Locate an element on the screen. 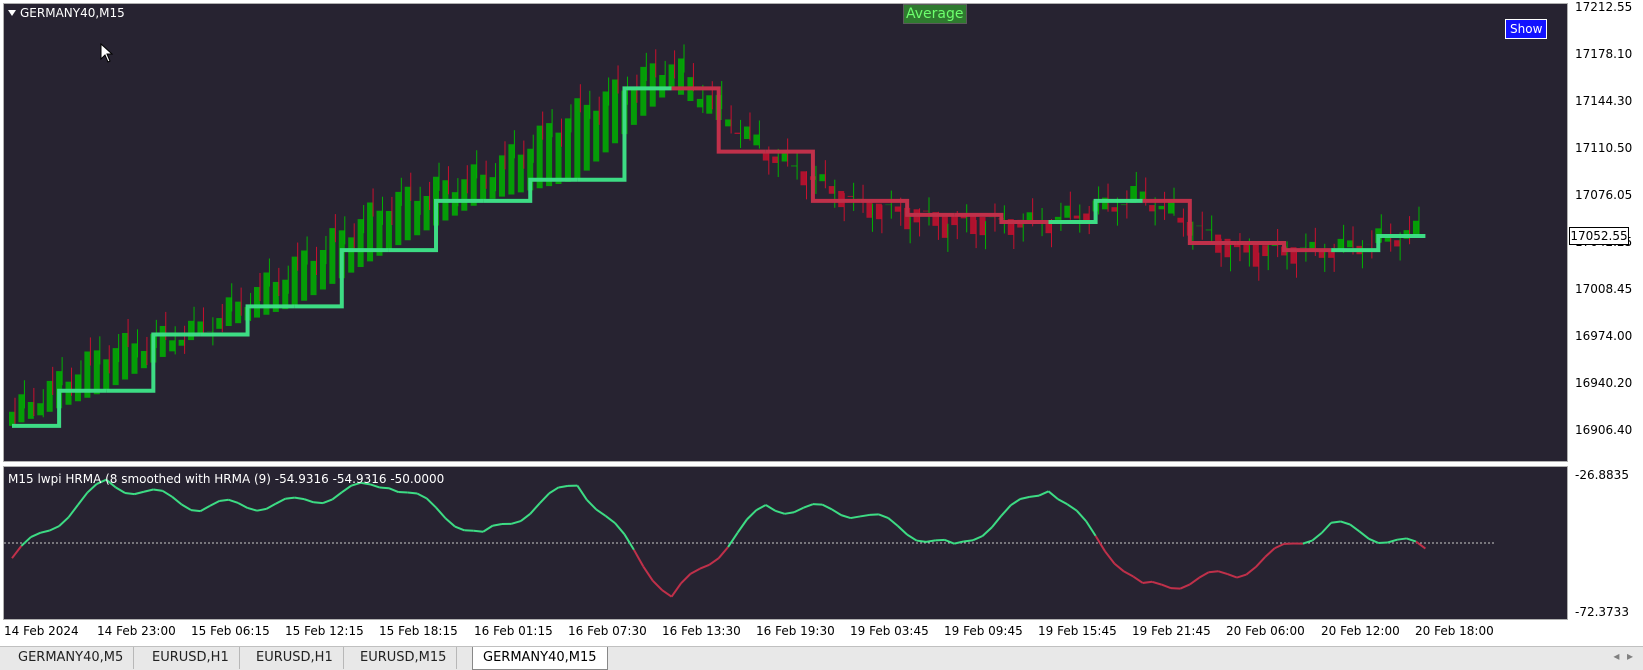 This screenshot has width=1643, height=670. show-button: Show is located at coordinates (1526, 29).